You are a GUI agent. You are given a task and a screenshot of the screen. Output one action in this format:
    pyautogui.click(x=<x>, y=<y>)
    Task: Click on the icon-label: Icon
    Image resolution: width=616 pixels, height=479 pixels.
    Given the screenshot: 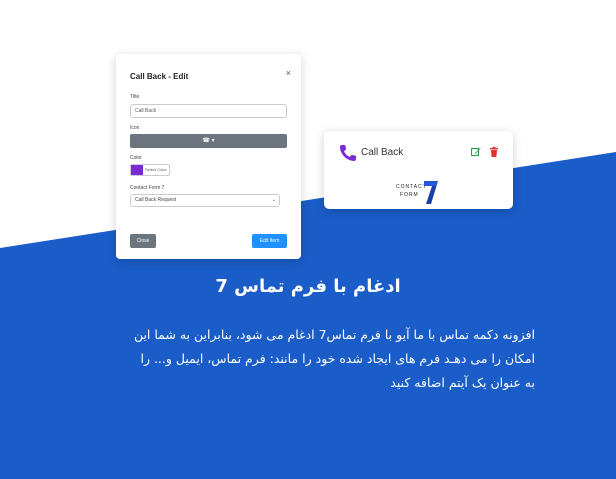 What is the action you would take?
    pyautogui.click(x=135, y=128)
    